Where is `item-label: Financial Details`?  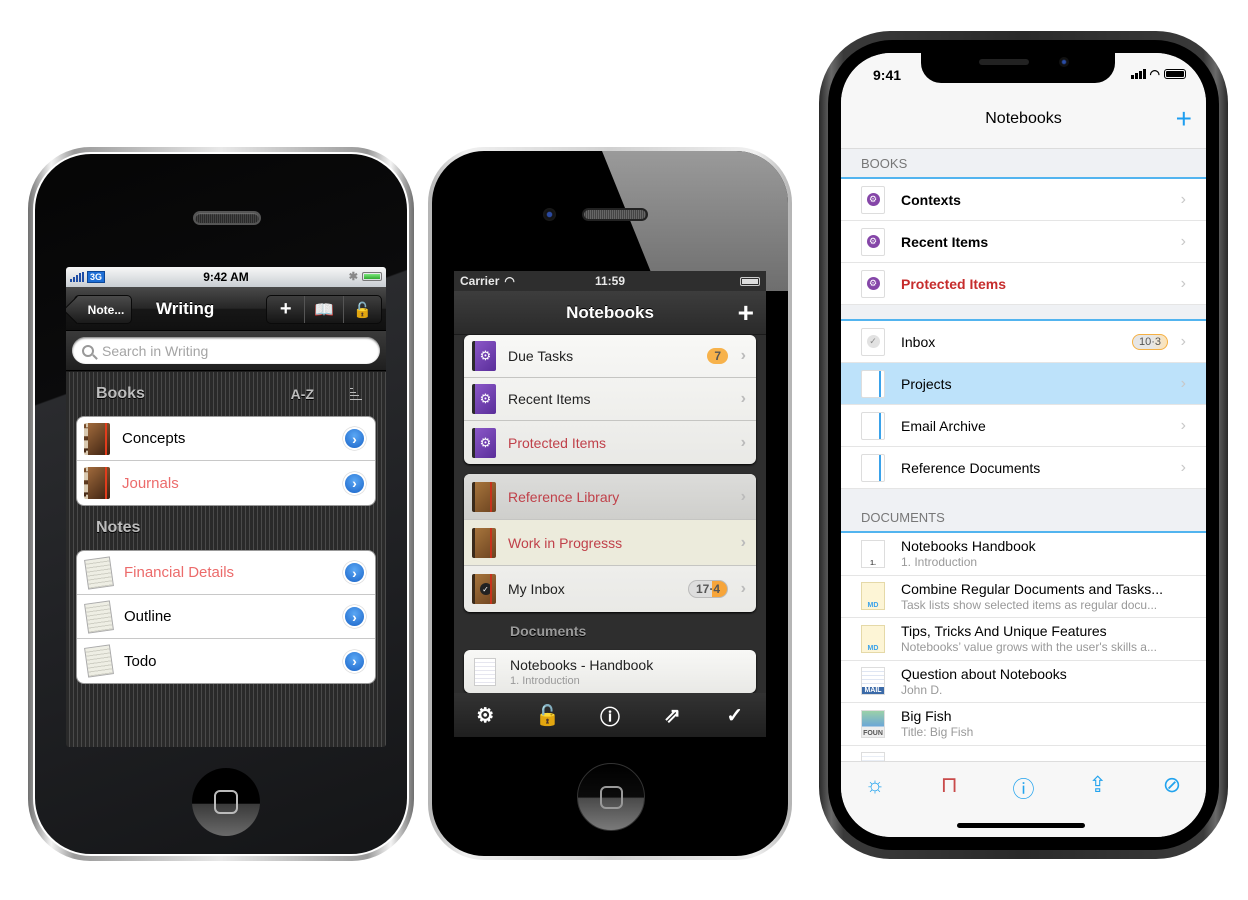
item-label: Financial Details is located at coordinates (179, 572).